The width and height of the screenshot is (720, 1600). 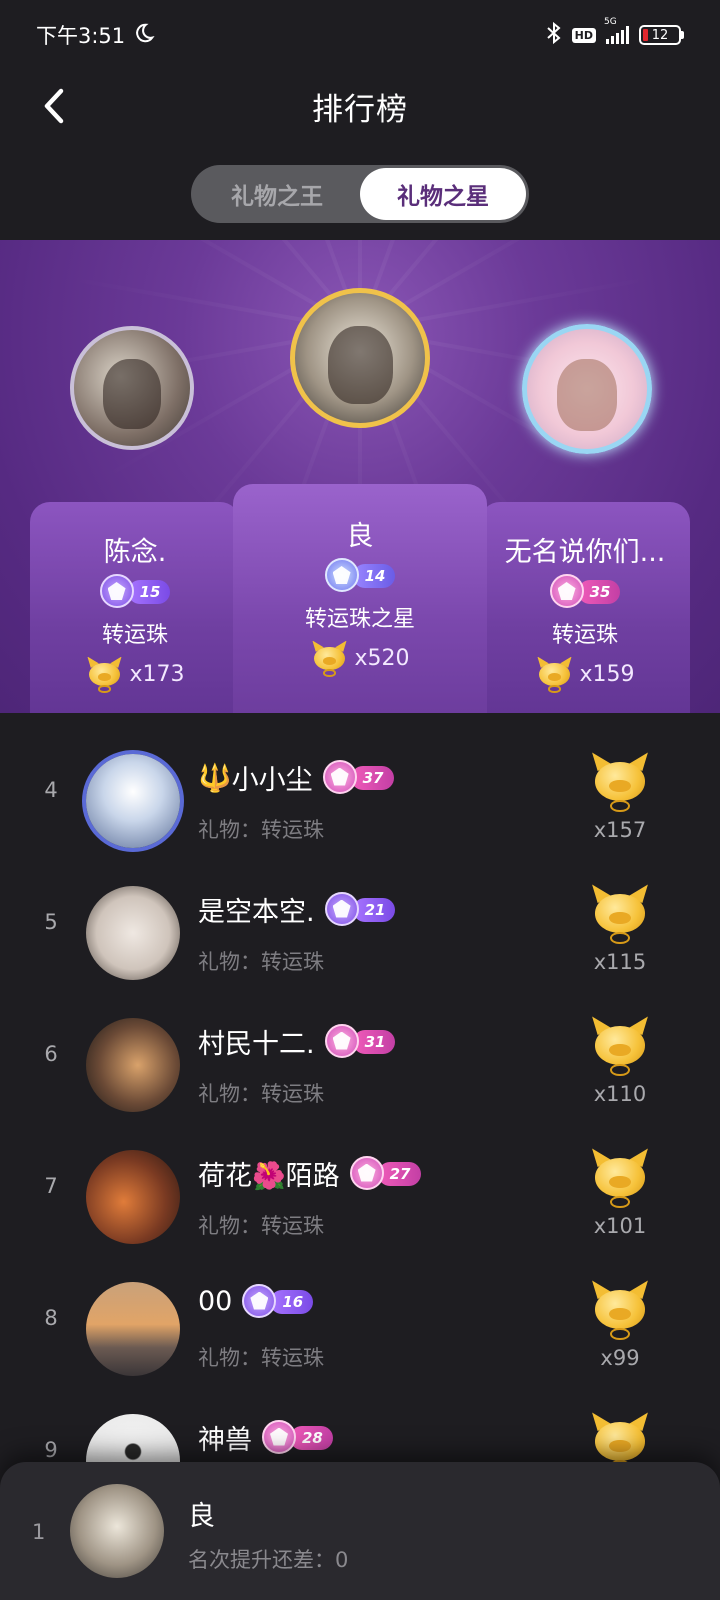 What do you see at coordinates (360, 908) in the screenshot?
I see `level-badge: 21` at bounding box center [360, 908].